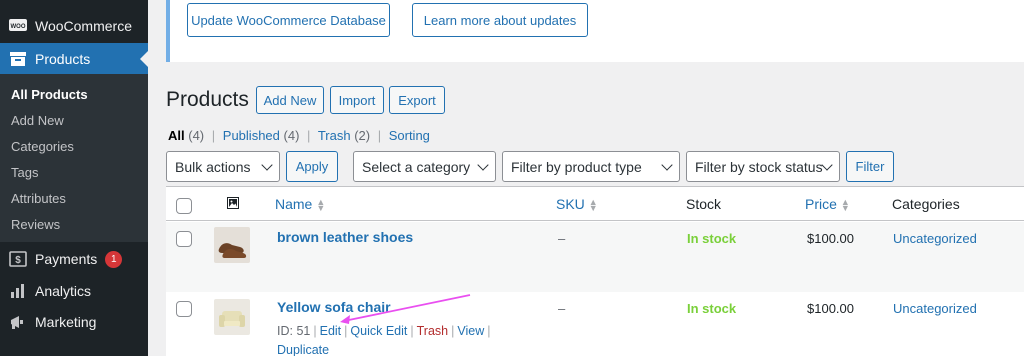  I want to click on column-categories: Categories, so click(926, 204).